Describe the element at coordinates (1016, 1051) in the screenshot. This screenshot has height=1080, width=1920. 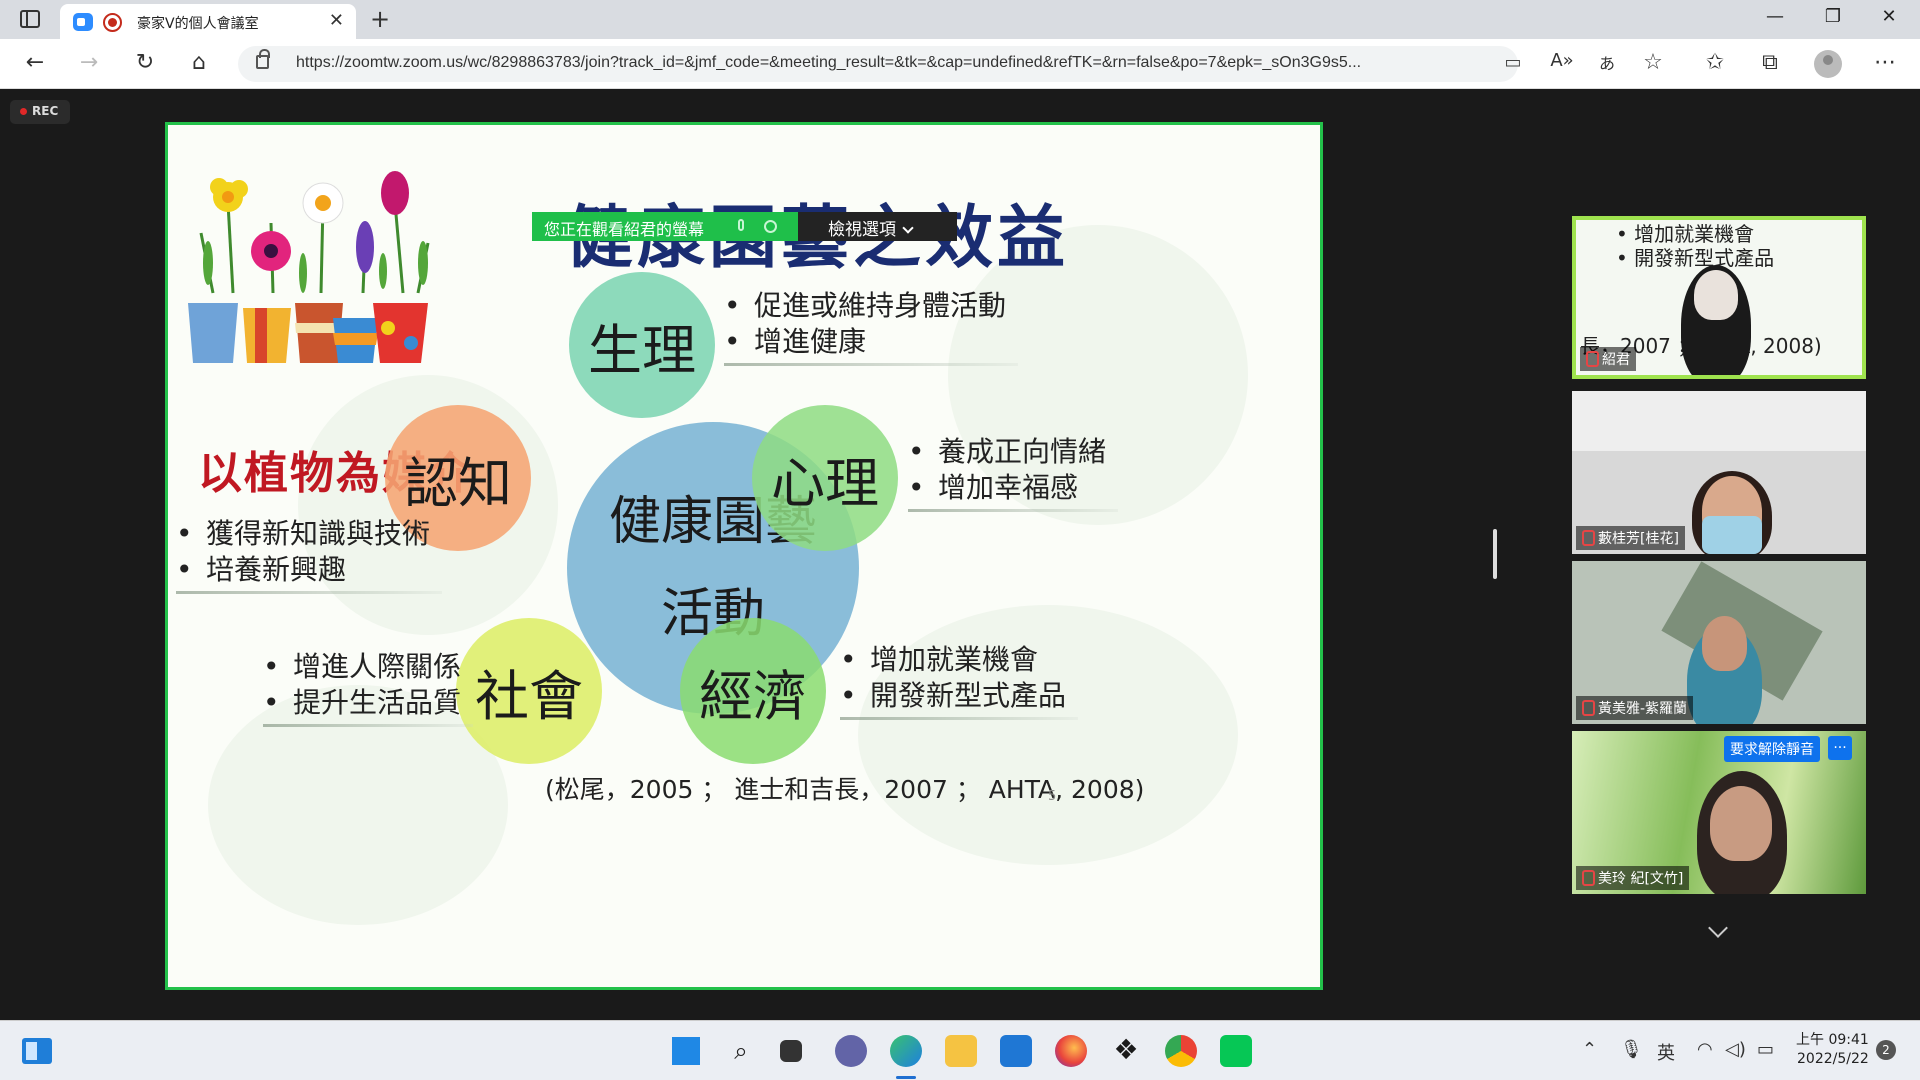
I see `mail-icon` at that location.